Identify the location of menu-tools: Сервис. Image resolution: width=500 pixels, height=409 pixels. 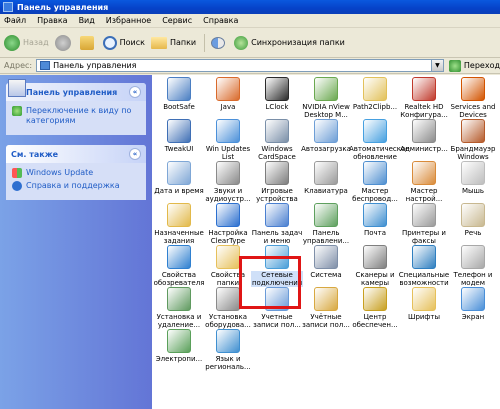
(177, 20).